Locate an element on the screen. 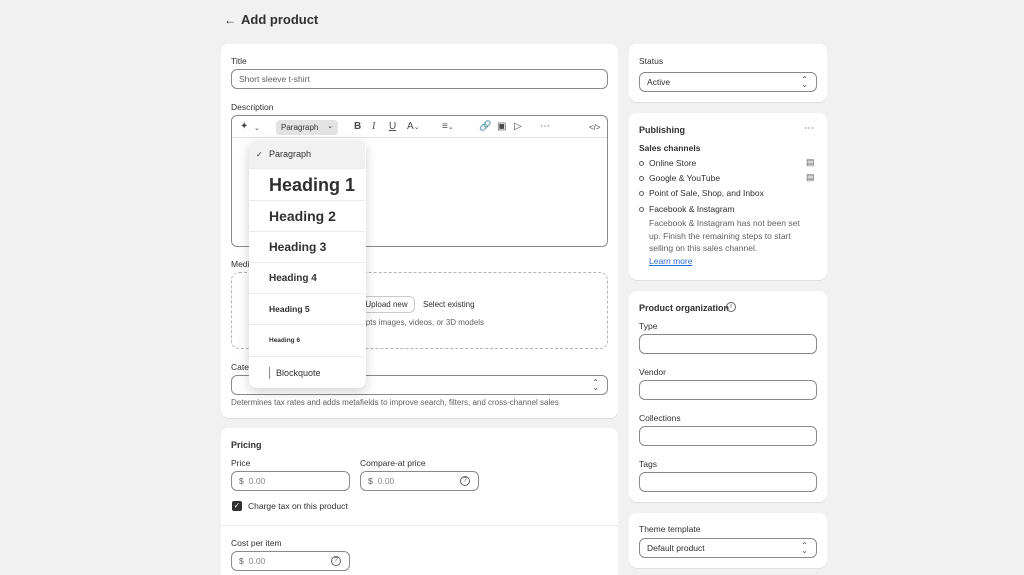 Image resolution: width=1024 pixels, height=575 pixels. italic-icon: I is located at coordinates (373, 127).